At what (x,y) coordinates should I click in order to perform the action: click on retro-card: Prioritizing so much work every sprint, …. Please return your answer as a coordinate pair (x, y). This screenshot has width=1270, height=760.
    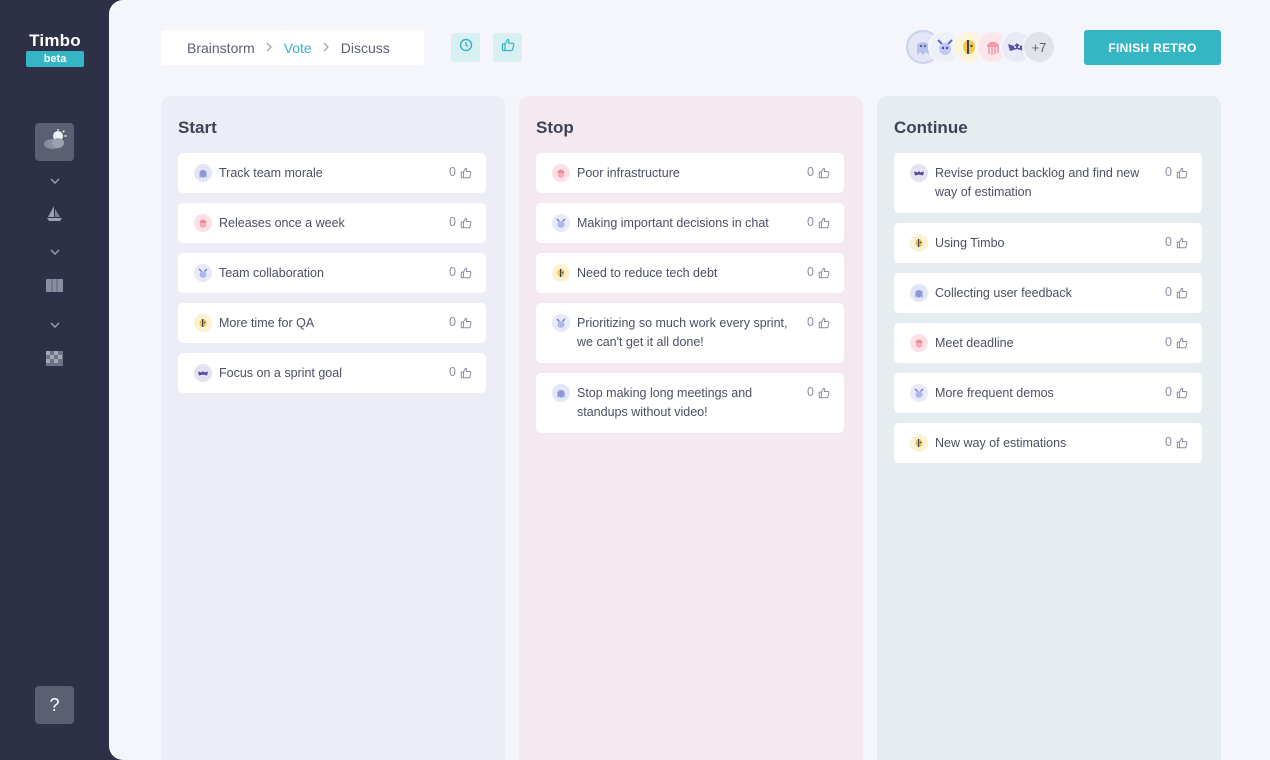
    Looking at the image, I should click on (690, 333).